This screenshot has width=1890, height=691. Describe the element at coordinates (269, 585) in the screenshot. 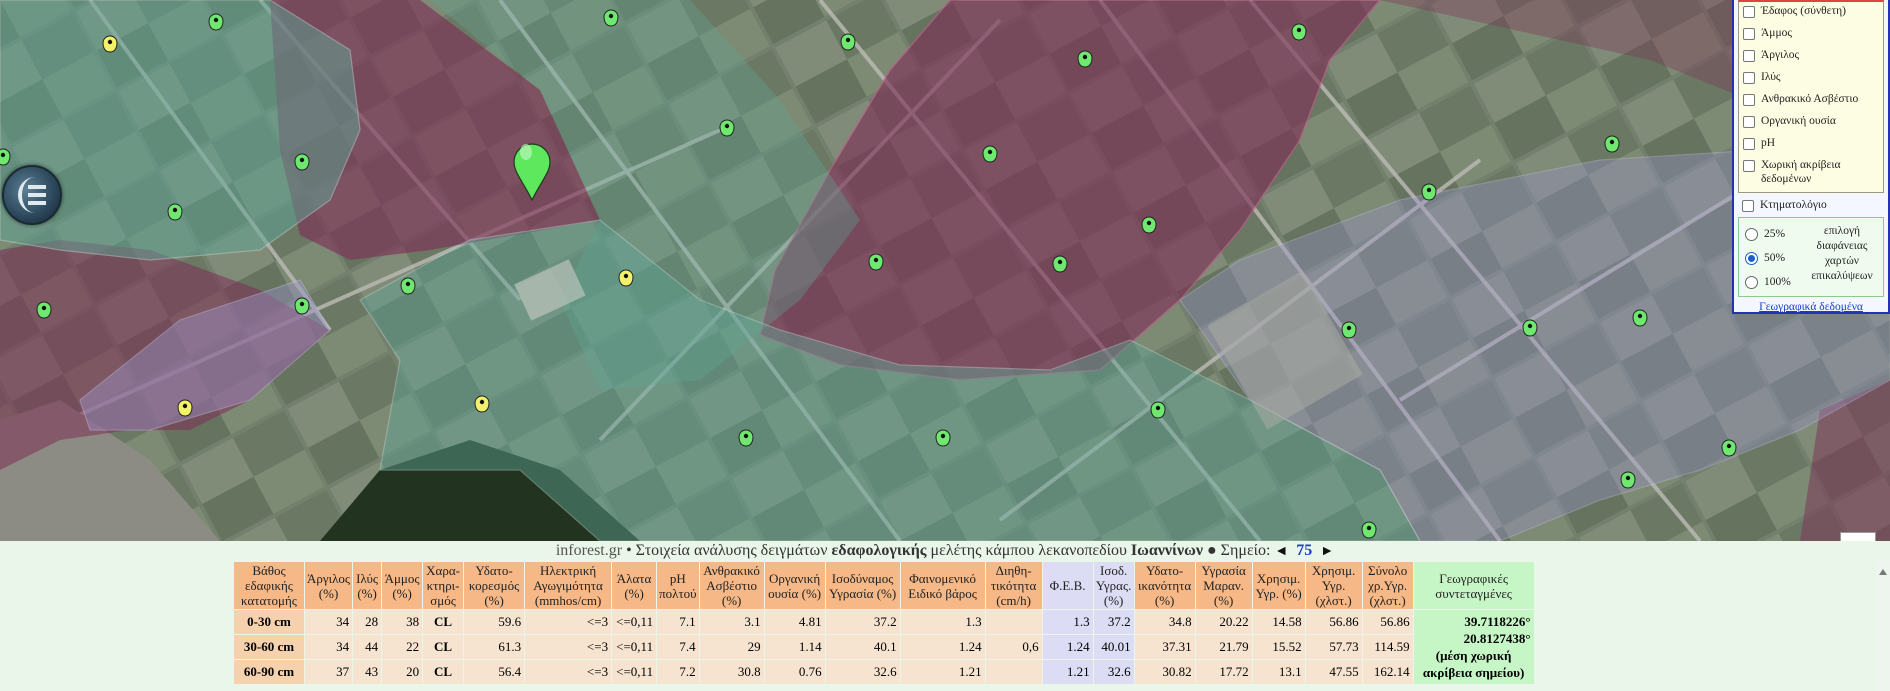

I see `column-header: Βάθος εδαφικής κατατομής` at that location.